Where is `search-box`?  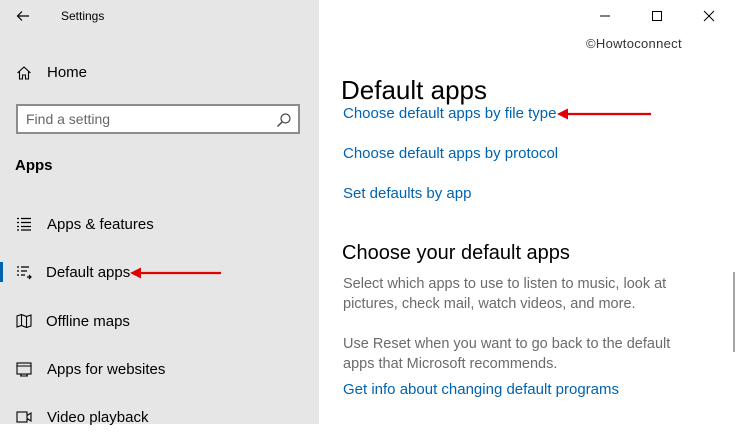 search-box is located at coordinates (158, 119).